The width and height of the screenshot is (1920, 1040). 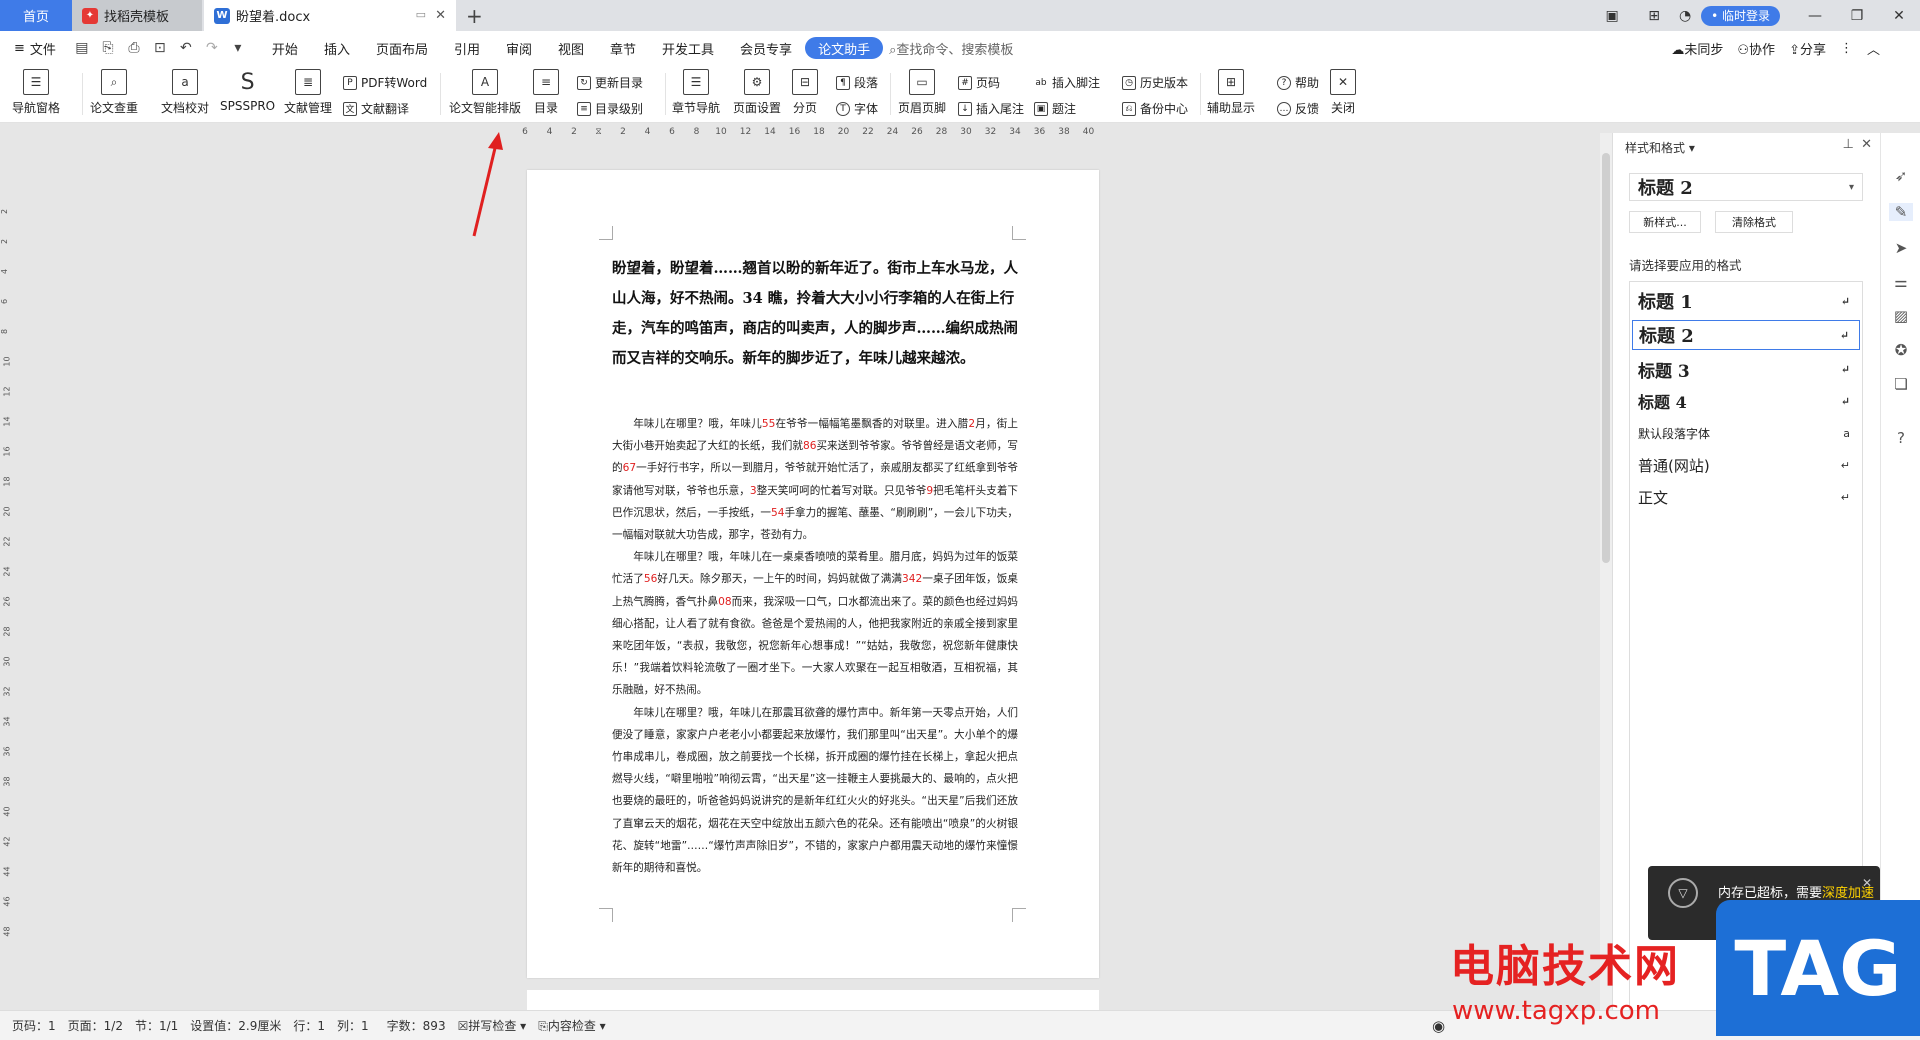 I want to click on login-button: • 临时登录, so click(x=1740, y=15).